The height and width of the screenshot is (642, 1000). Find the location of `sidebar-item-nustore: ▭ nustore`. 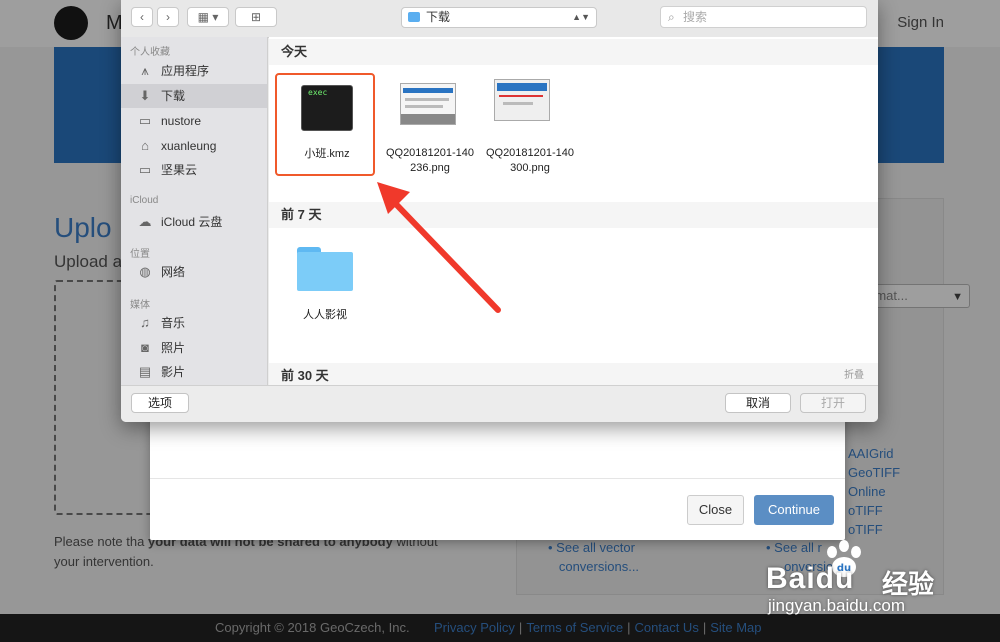

sidebar-item-nustore: ▭ nustore is located at coordinates (194, 121).